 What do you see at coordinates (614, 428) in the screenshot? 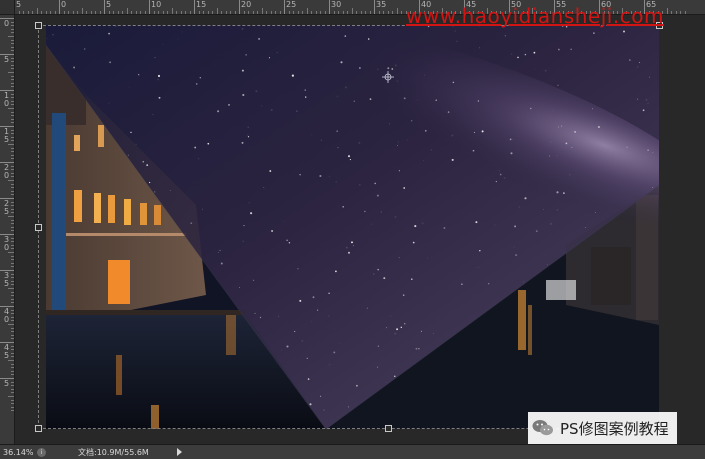
I see `wechat-label: PS修图案例教程` at bounding box center [614, 428].